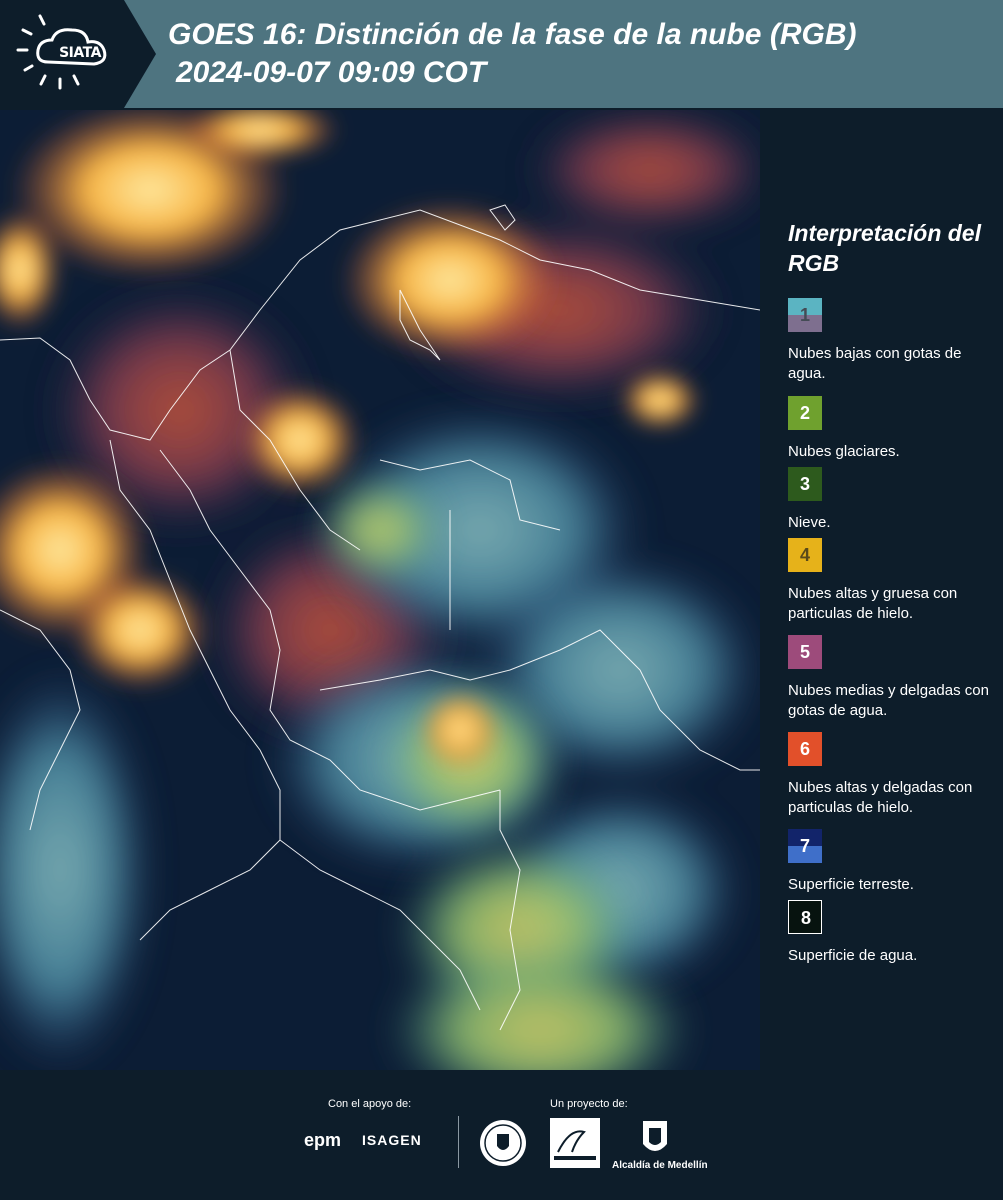 This screenshot has width=1003, height=1200. I want to click on legend-title: Interpretación del RGB, so click(884, 248).